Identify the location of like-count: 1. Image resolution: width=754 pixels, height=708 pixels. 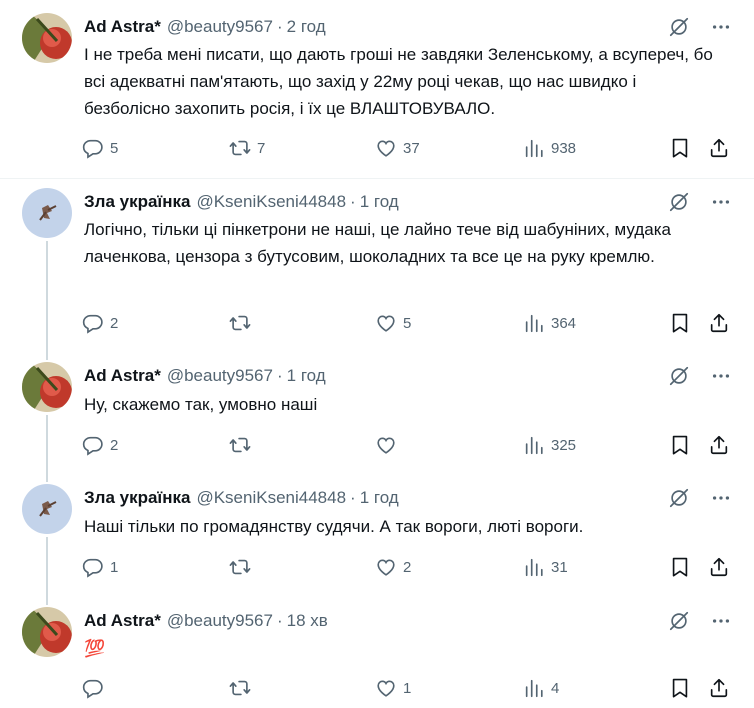
(407, 688).